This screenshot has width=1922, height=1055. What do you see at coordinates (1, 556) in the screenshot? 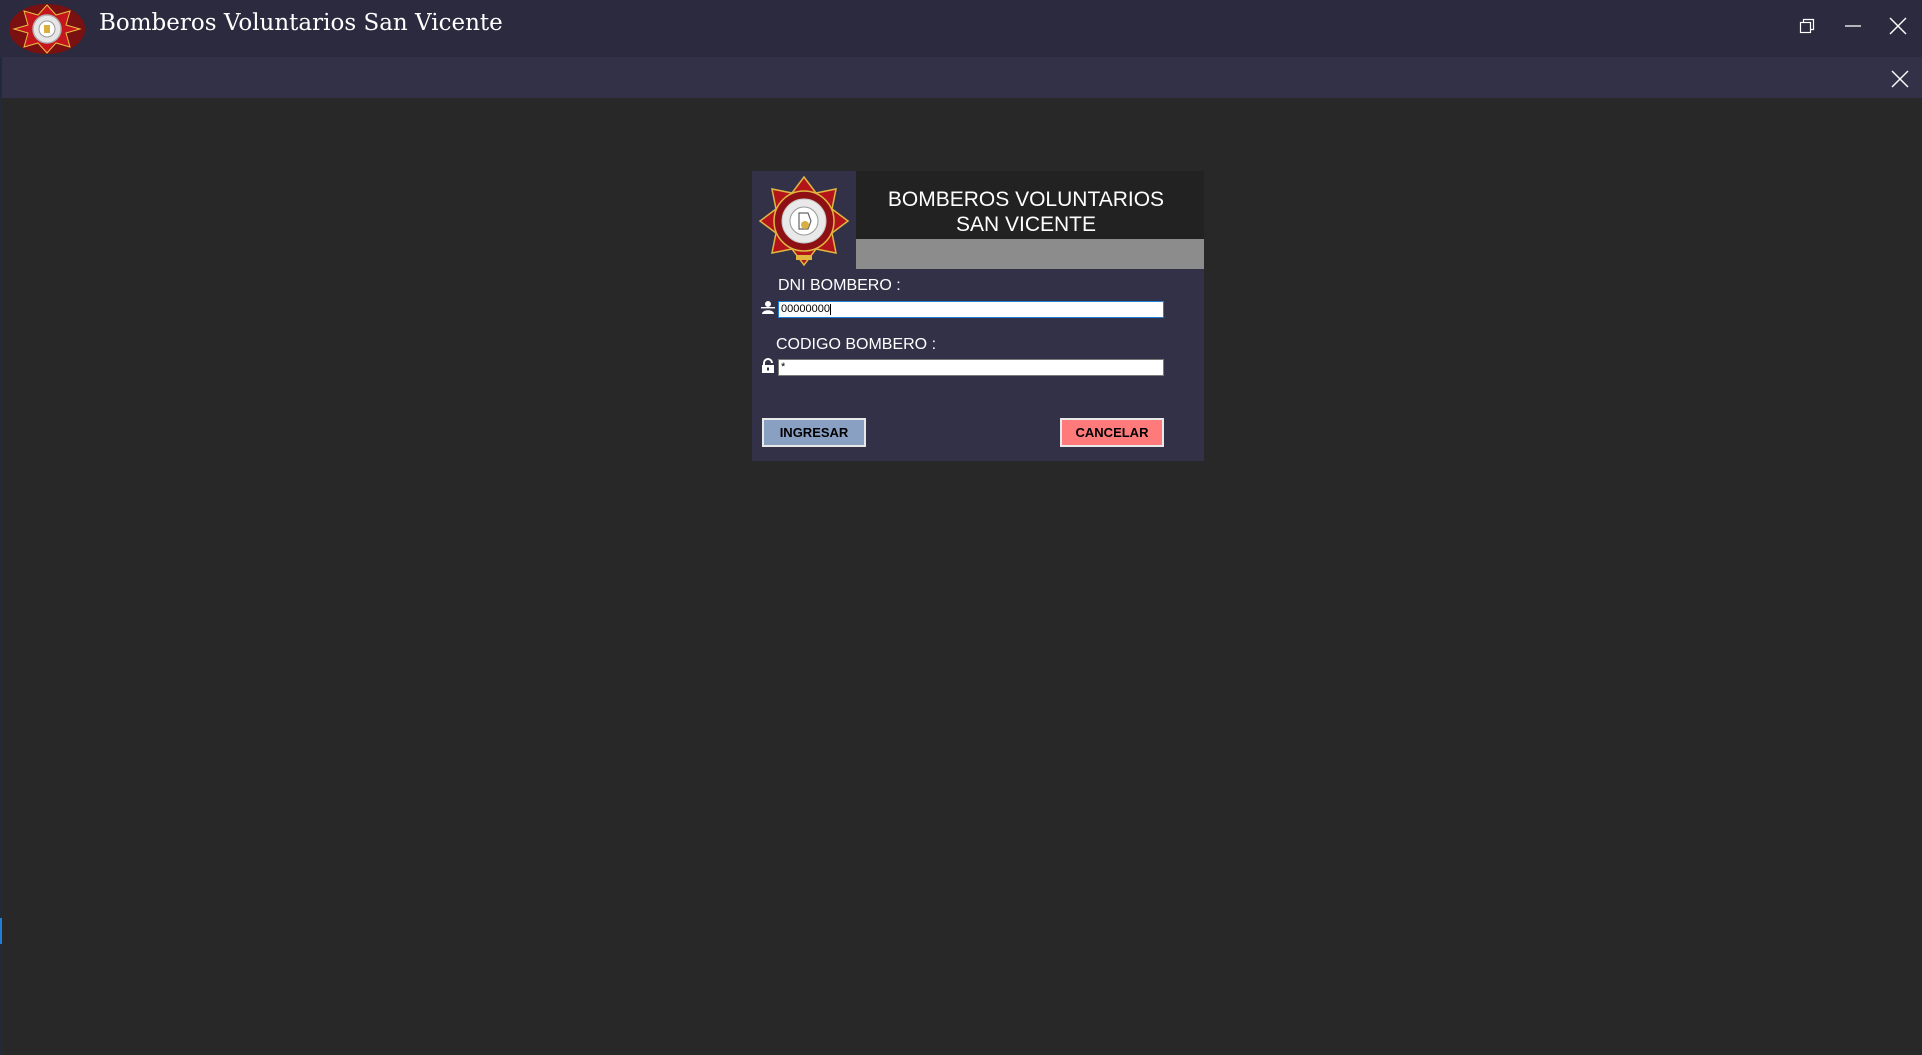
I see `left-edge` at bounding box center [1, 556].